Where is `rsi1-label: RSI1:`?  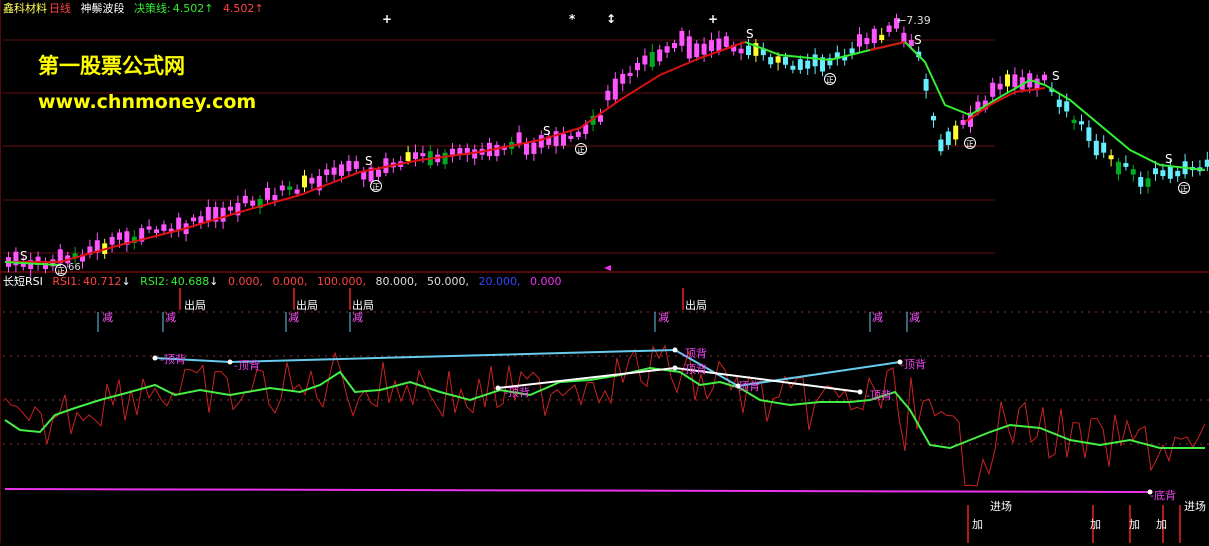
rsi1-label: RSI1: is located at coordinates (66, 281).